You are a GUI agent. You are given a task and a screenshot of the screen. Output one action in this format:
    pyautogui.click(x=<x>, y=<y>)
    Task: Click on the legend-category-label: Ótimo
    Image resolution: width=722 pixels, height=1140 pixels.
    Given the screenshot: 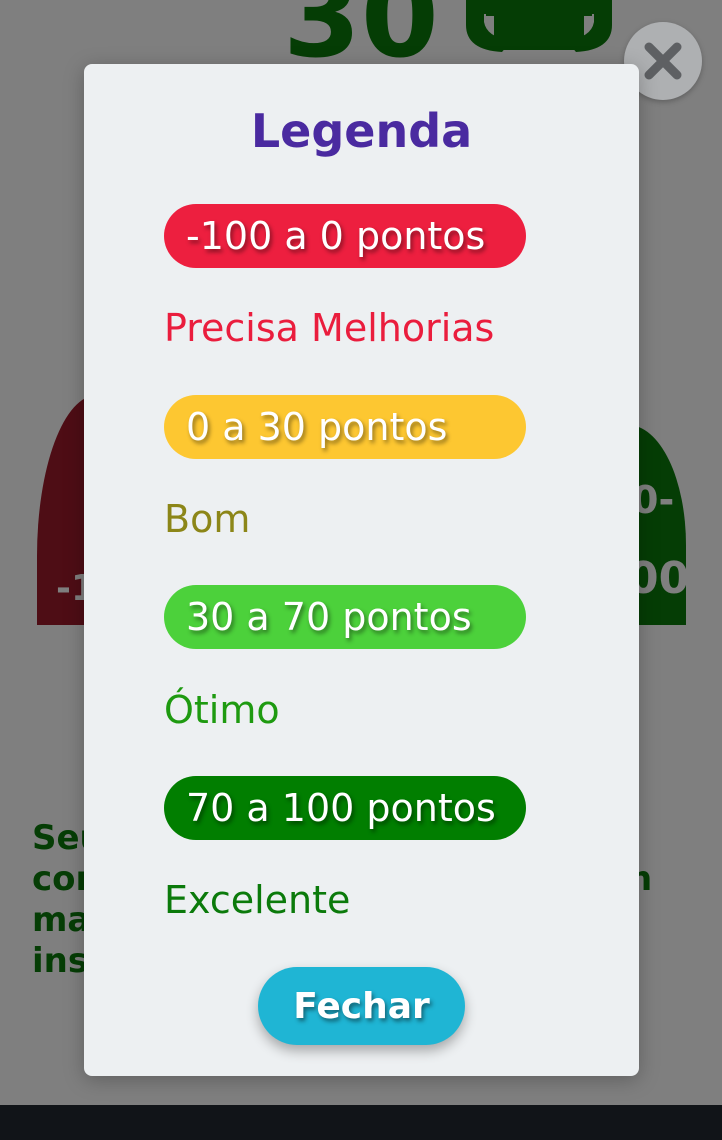 What is the action you would take?
    pyautogui.click(x=222, y=710)
    